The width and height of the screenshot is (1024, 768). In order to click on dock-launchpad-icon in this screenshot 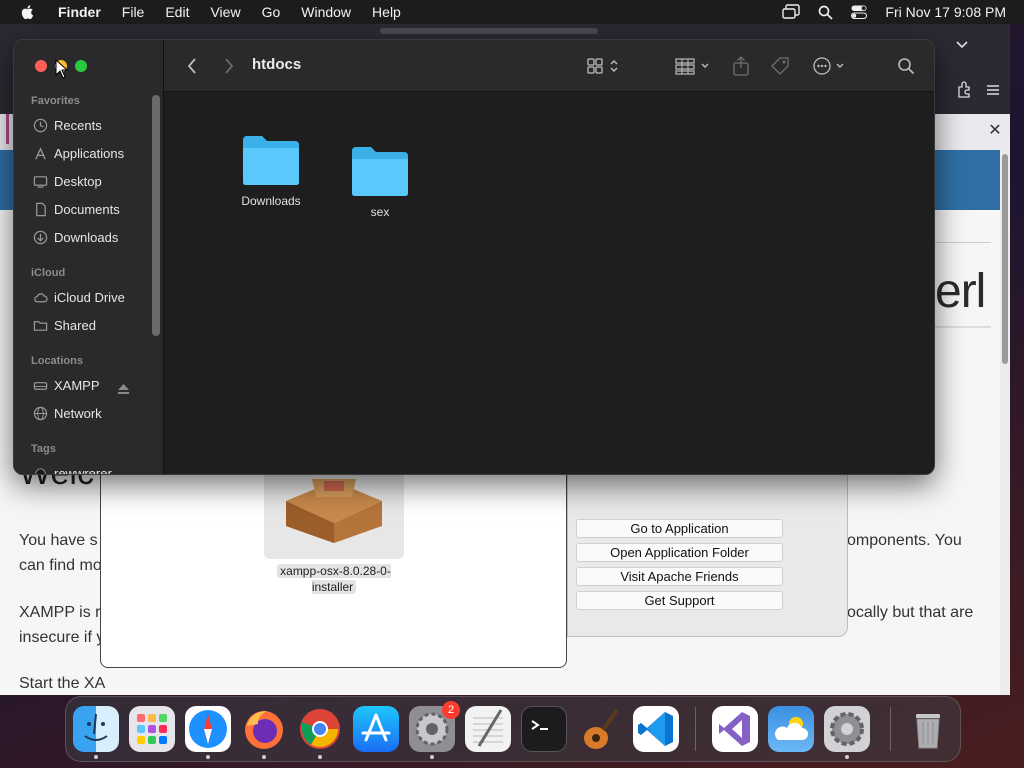, I will do `click(152, 729)`.